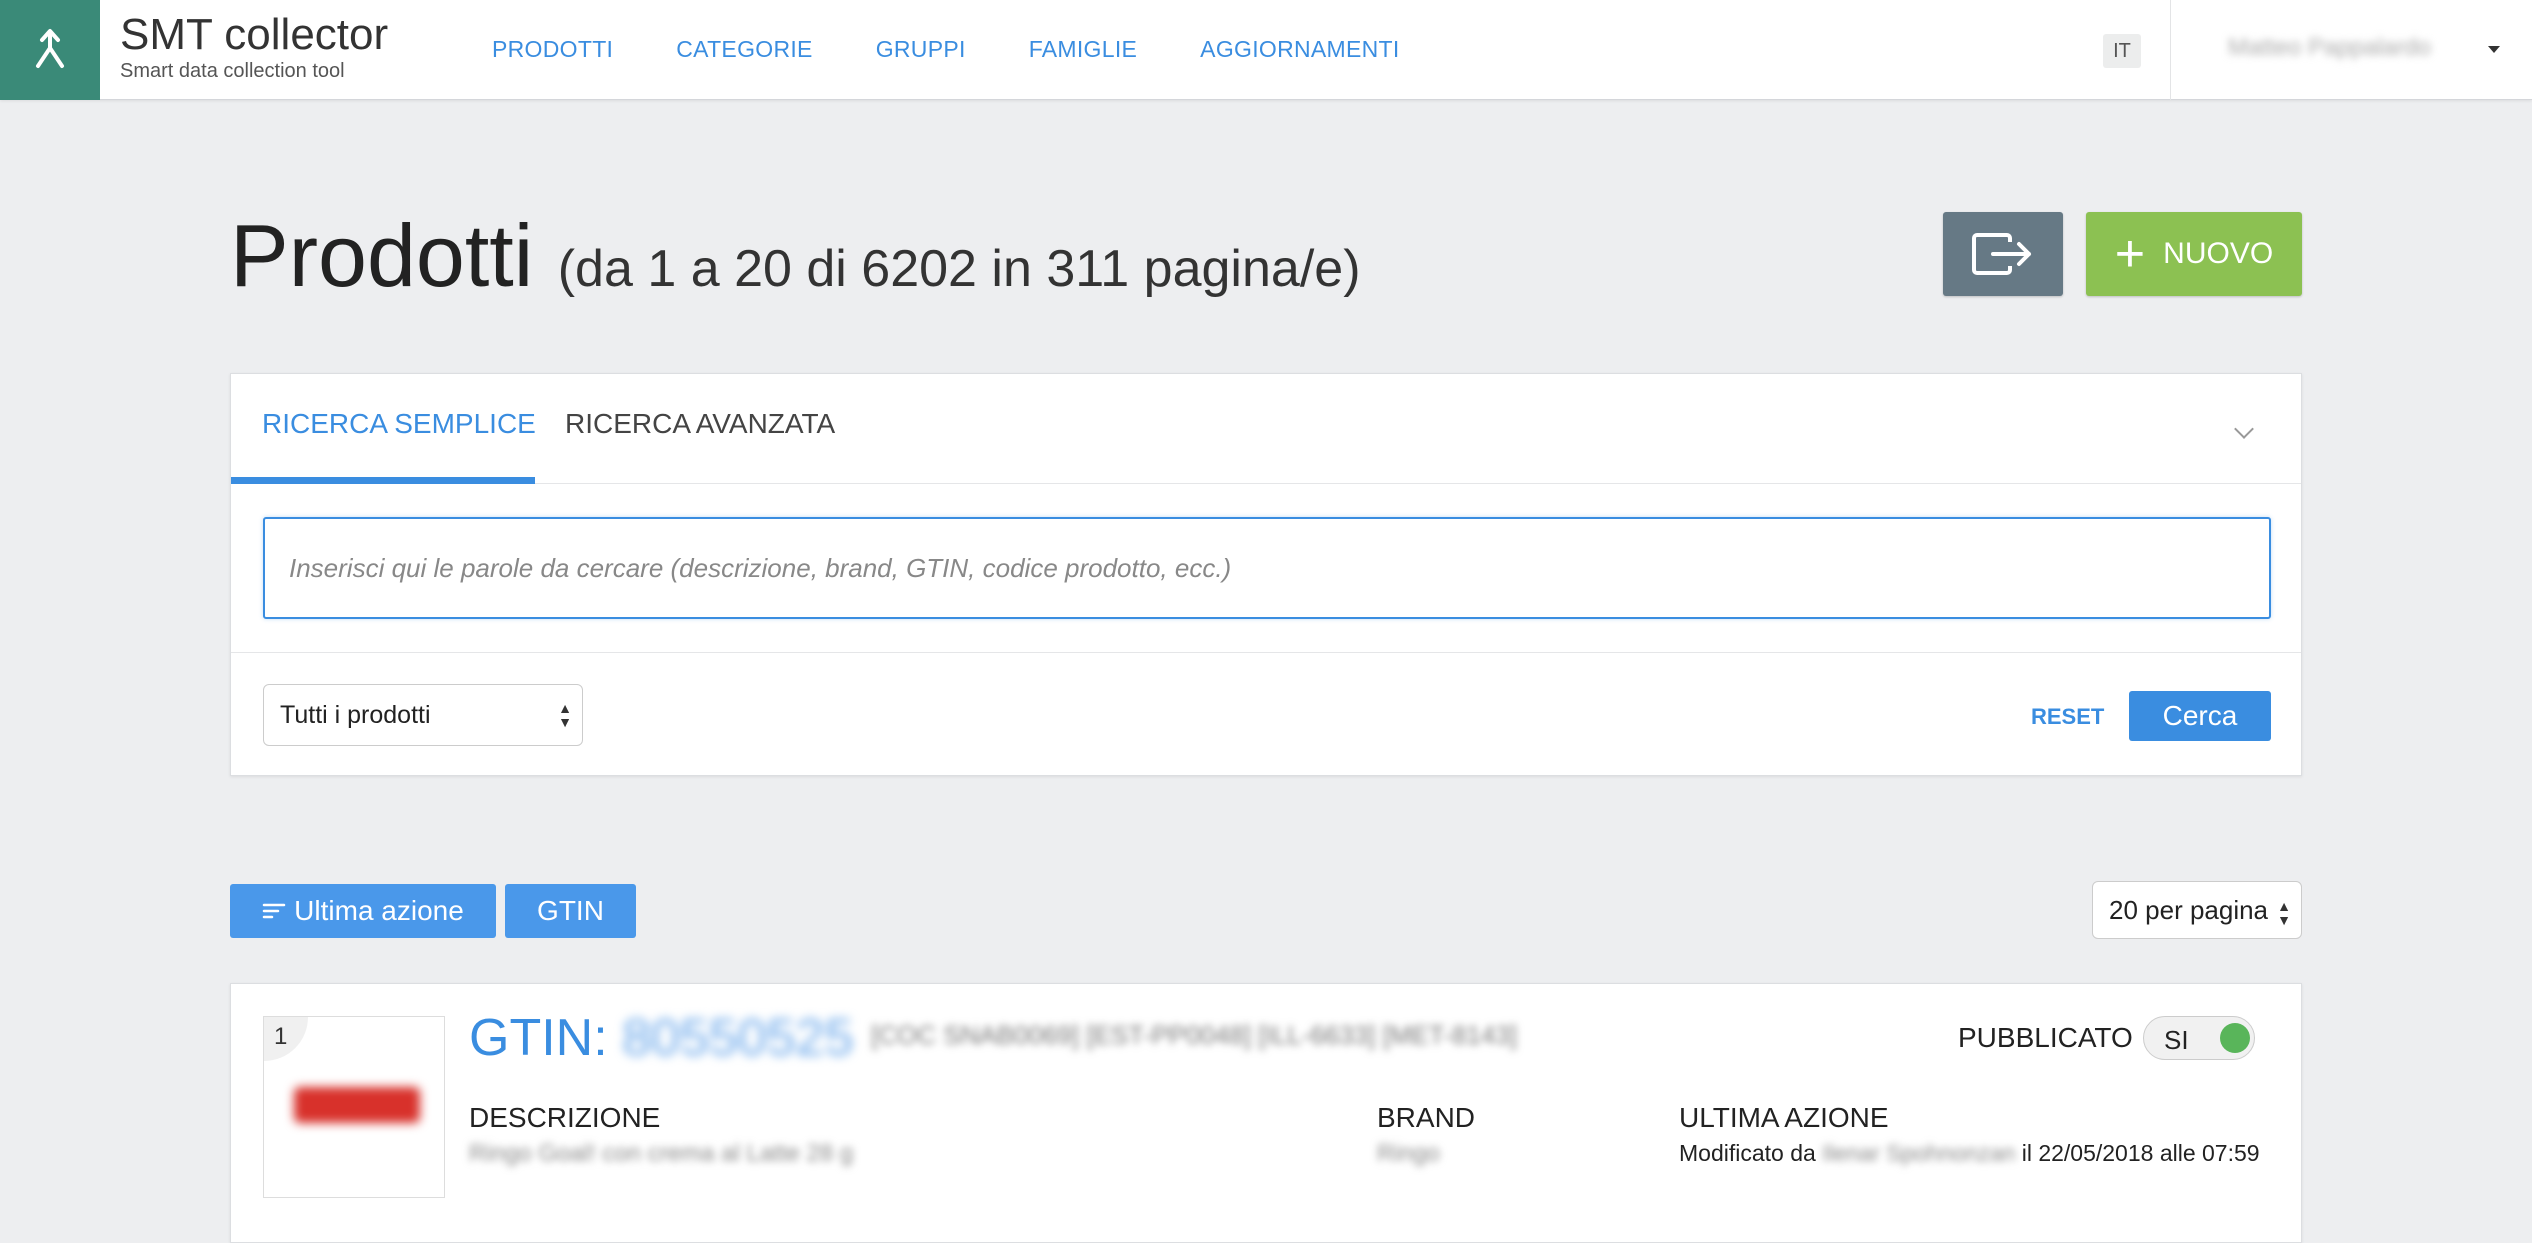  I want to click on product-thumbnail: 1, so click(354, 1107).